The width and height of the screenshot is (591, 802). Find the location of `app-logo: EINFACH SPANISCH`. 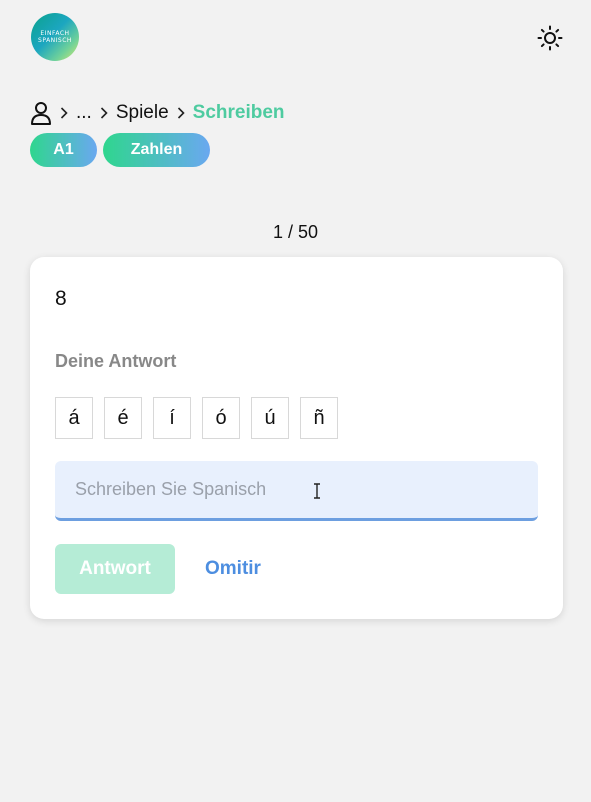

app-logo: EINFACH SPANISCH is located at coordinates (55, 37).